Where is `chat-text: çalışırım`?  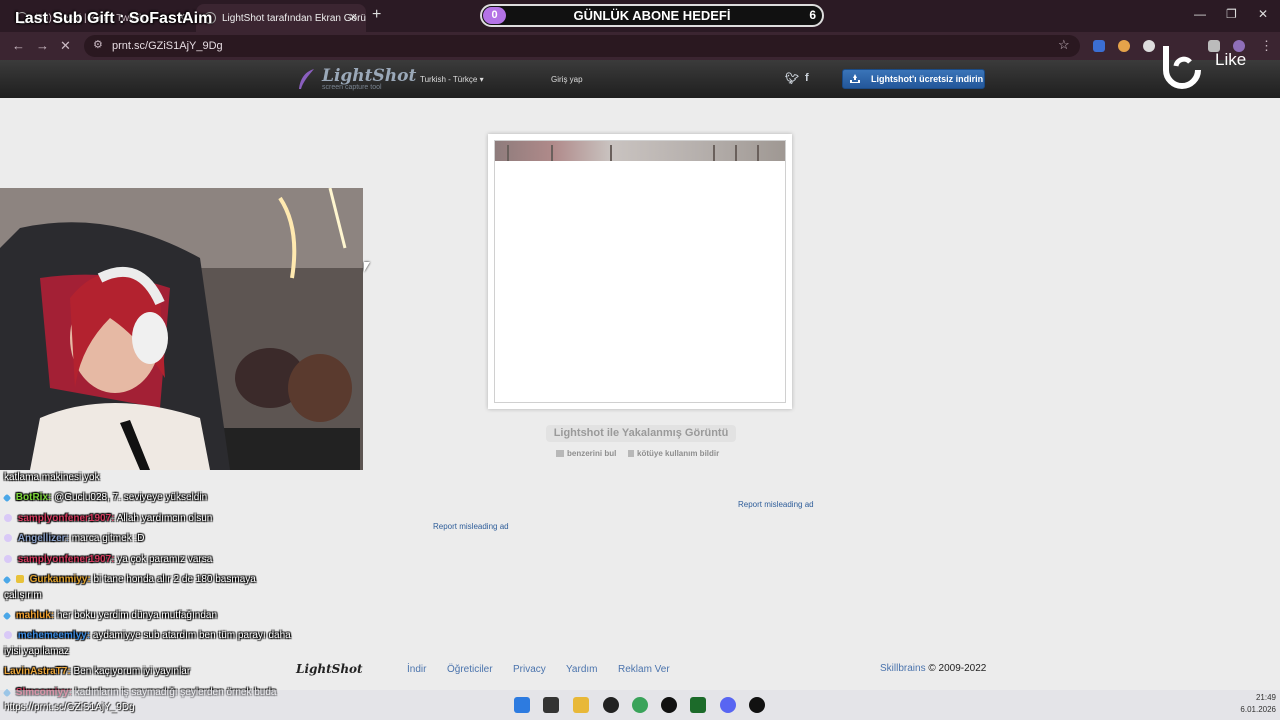 chat-text: çalışırım is located at coordinates (23, 595).